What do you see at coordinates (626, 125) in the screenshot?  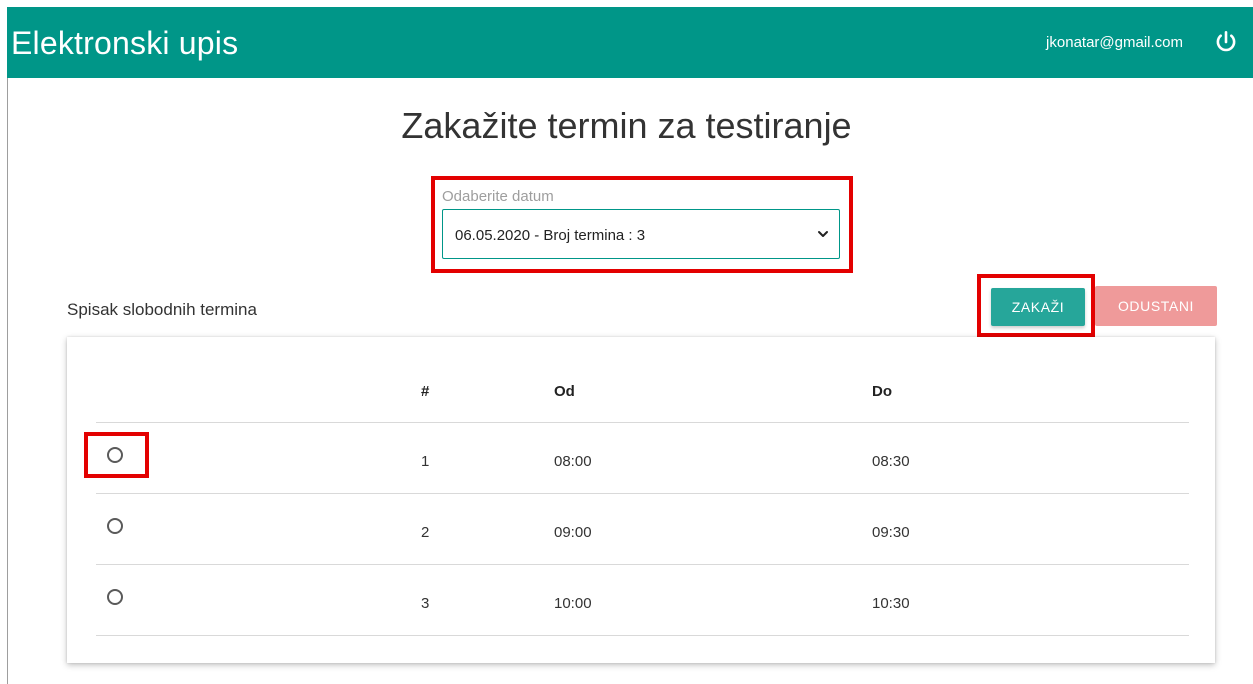 I see `page-title: Zakažite termin za testiranje` at bounding box center [626, 125].